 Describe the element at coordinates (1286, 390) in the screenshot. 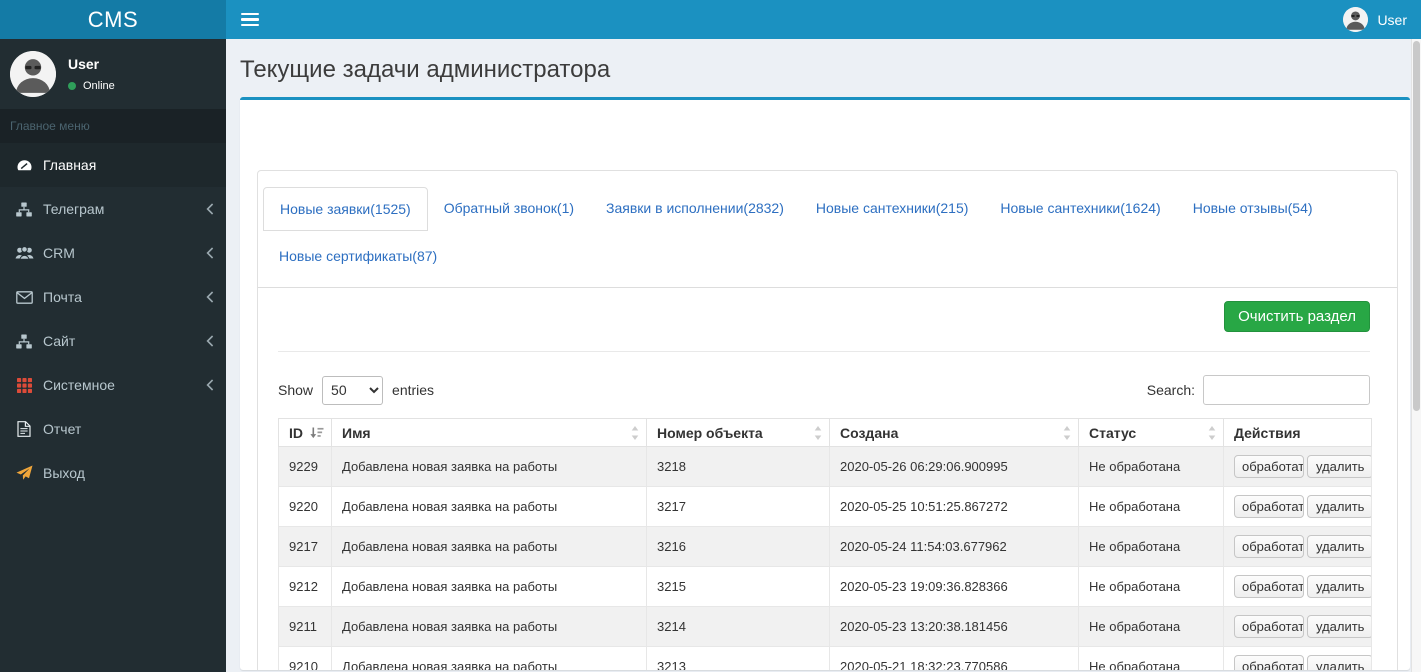

I see `search-input` at that location.